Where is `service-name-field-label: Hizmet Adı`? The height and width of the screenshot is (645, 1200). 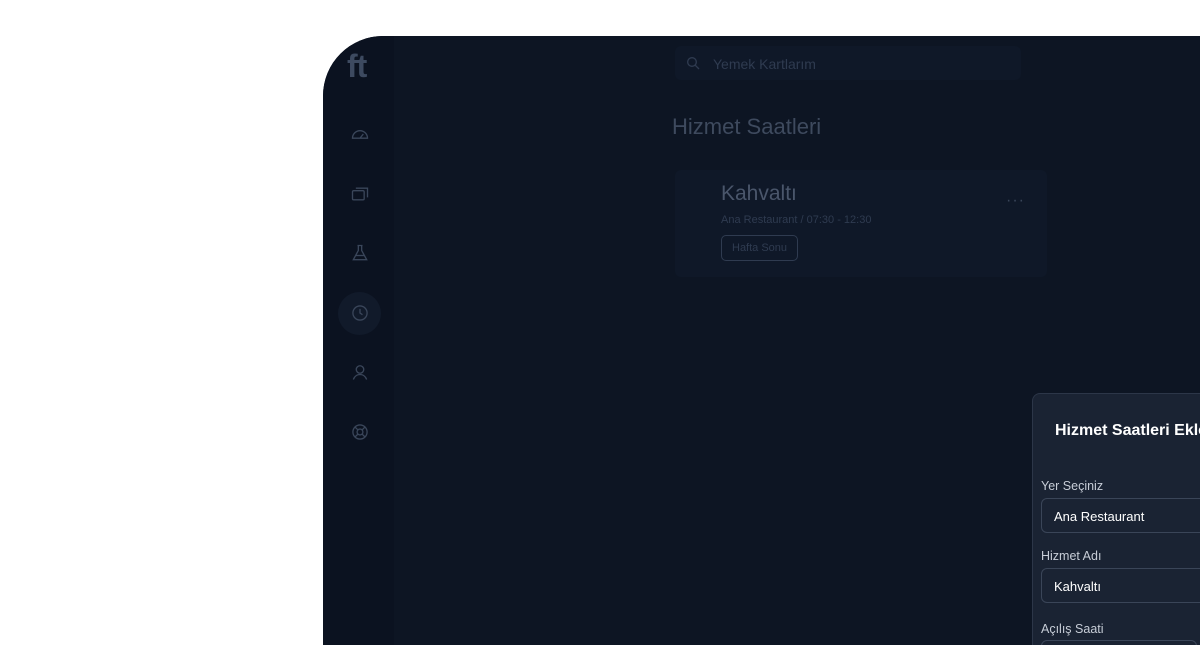 service-name-field-label: Hizmet Adı is located at coordinates (1071, 556).